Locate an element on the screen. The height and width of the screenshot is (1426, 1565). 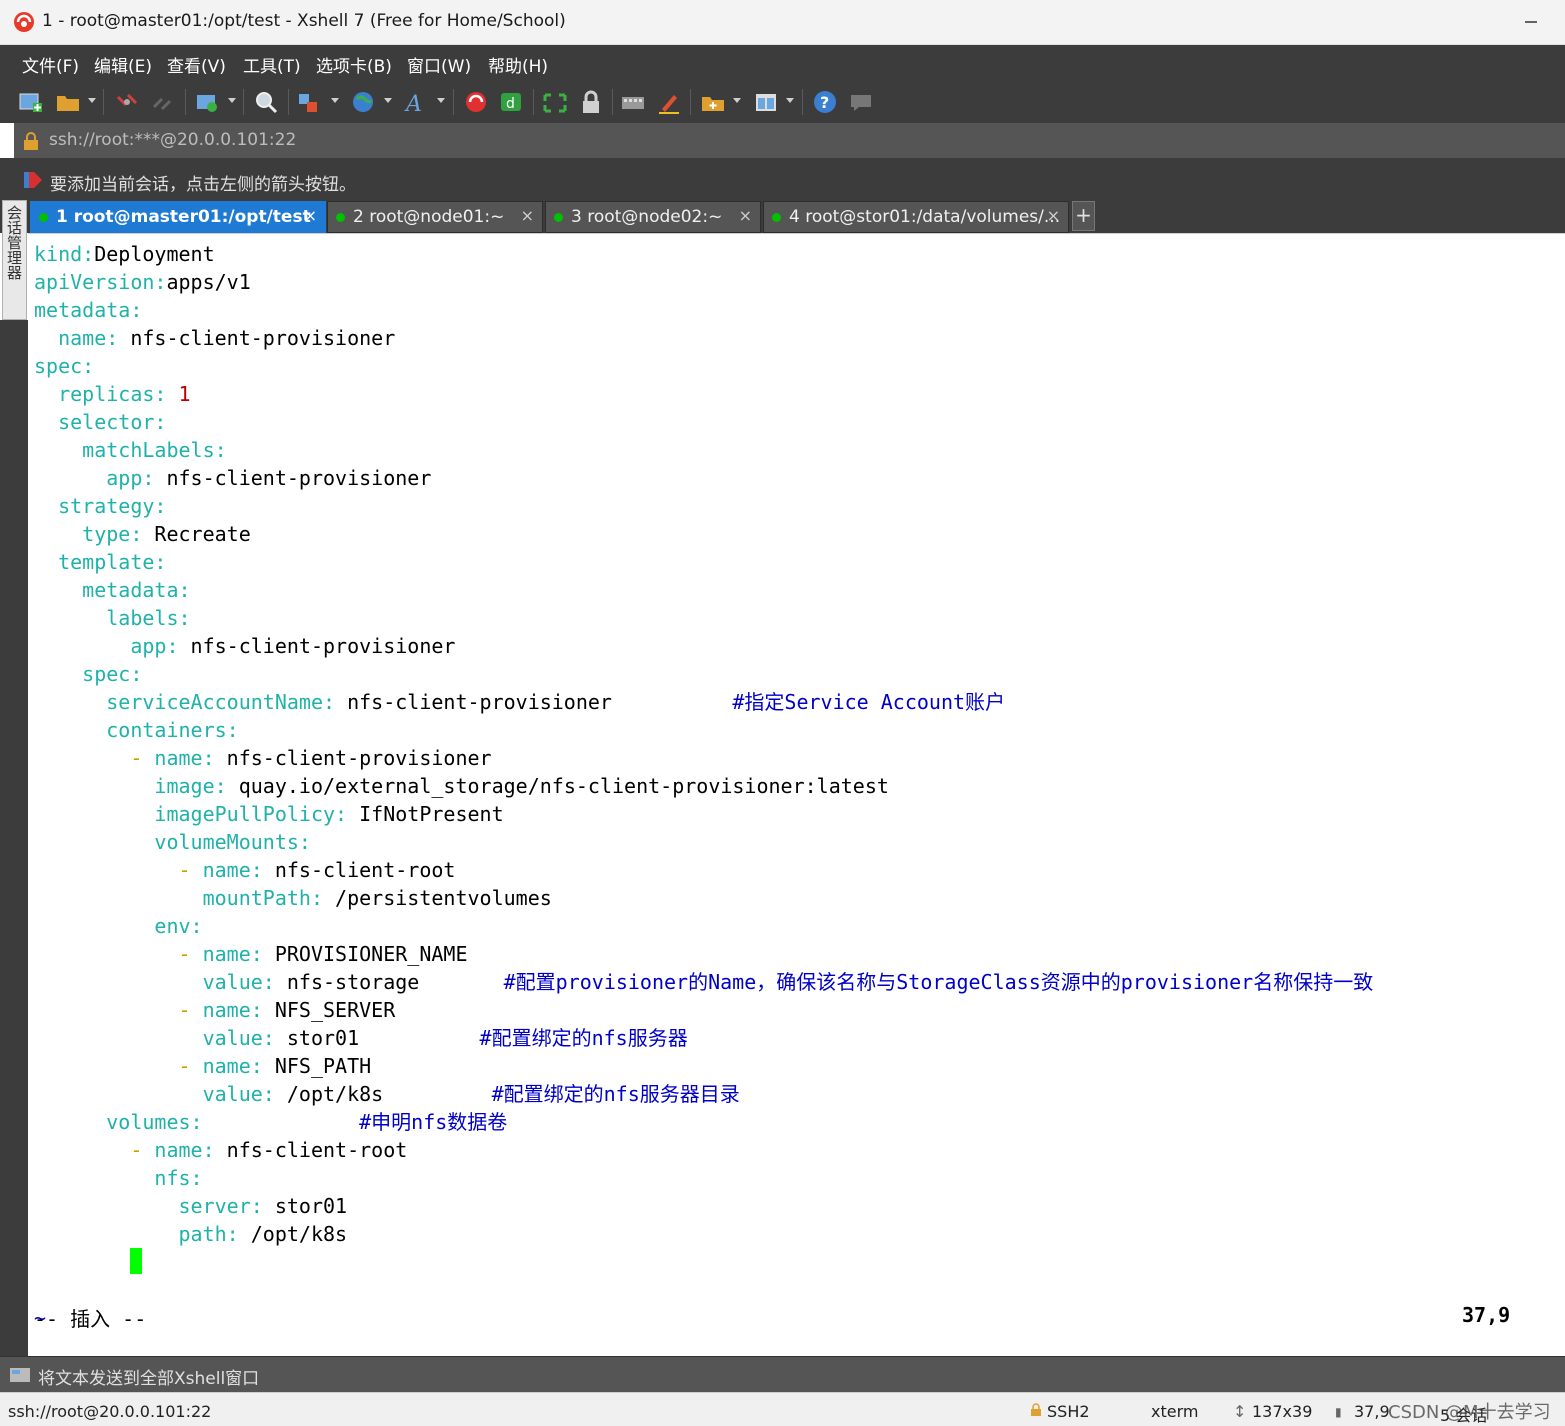
yaml-key: imagePullPolicy: is located at coordinates (251, 814).